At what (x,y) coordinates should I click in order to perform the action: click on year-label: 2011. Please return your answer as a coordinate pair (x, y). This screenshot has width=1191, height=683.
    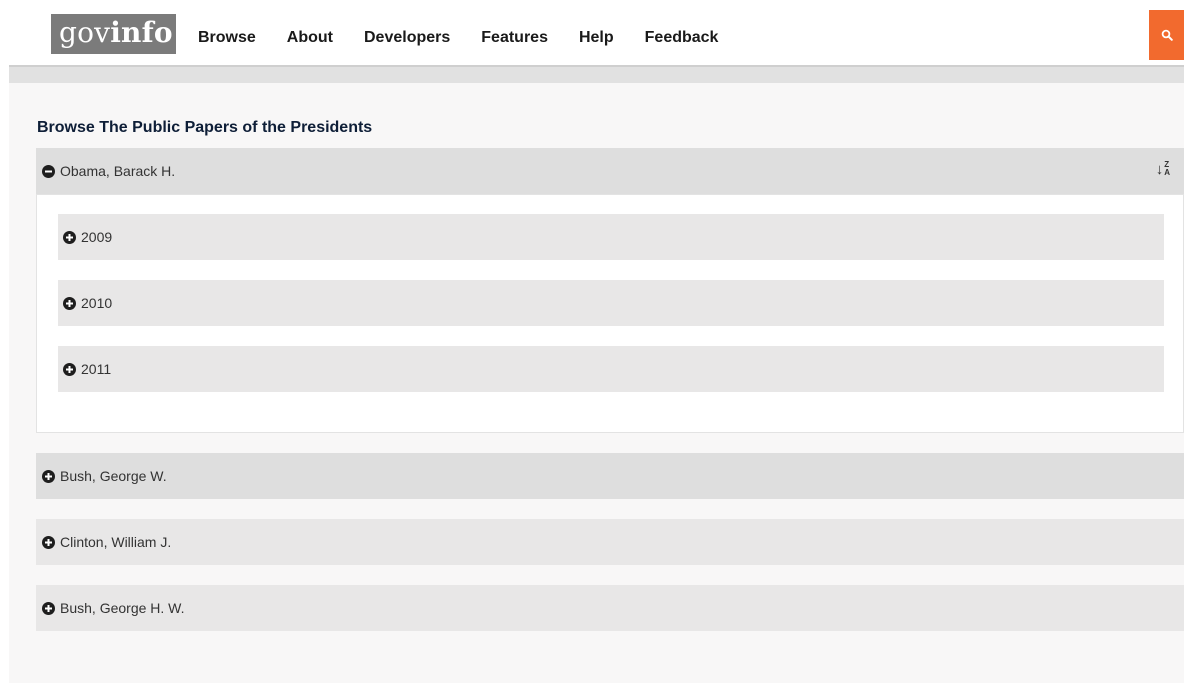
    Looking at the image, I should click on (96, 369).